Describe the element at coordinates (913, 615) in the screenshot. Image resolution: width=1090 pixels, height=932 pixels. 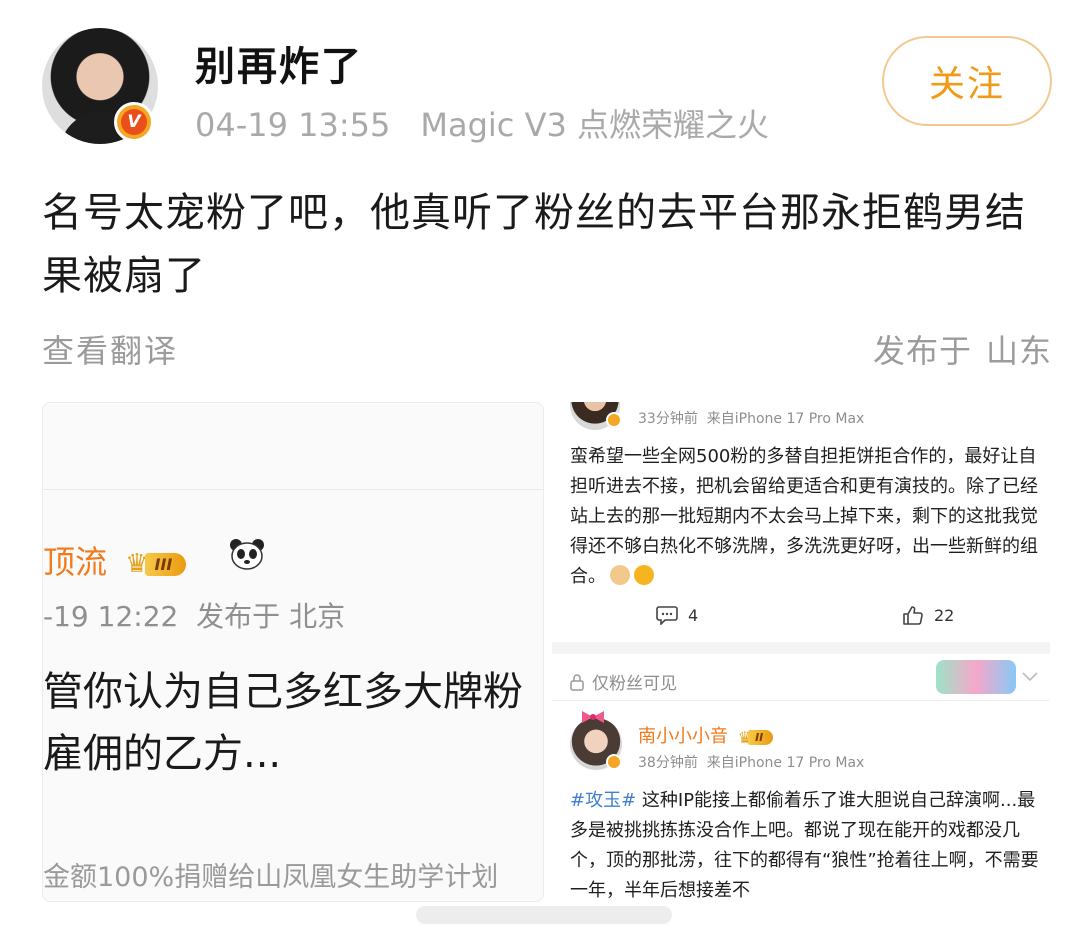
I see `thumbs-up-icon` at that location.